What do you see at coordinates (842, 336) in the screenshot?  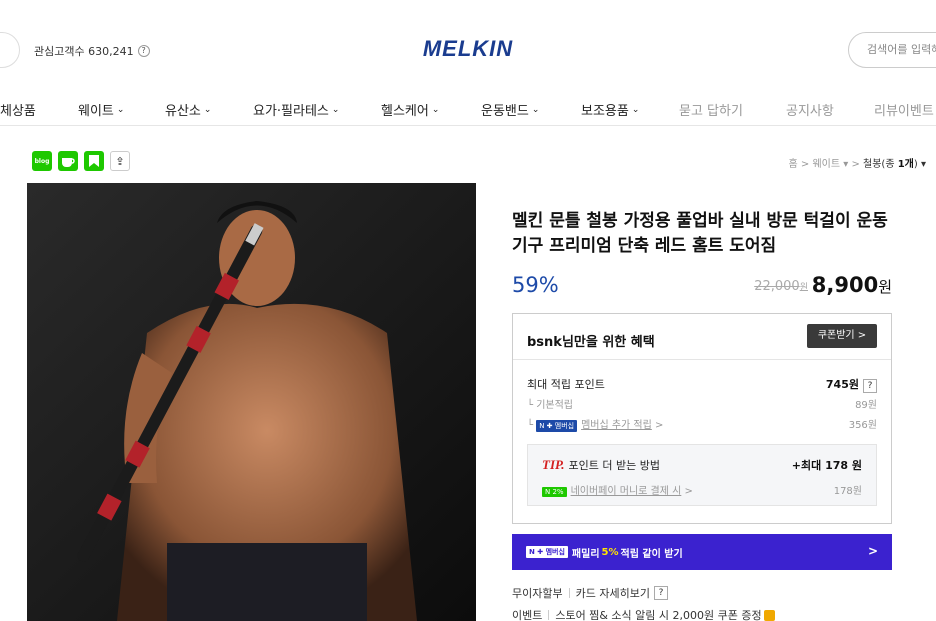 I see `coupon-button: 쿠폰받기 >` at bounding box center [842, 336].